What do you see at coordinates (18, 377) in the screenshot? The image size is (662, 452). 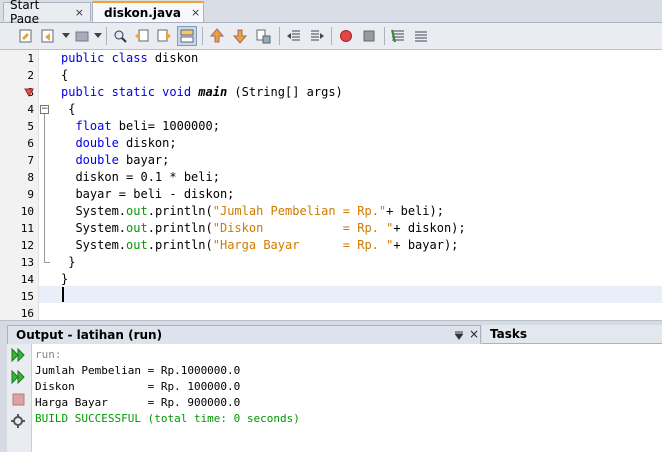 I see `rerun-with-params-icon` at bounding box center [18, 377].